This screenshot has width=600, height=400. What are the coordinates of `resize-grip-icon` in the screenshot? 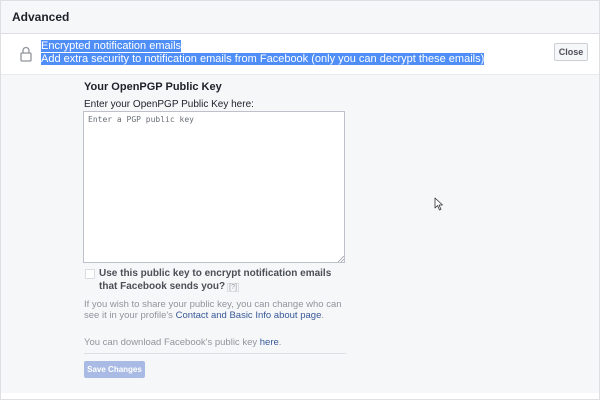 It's located at (340, 258).